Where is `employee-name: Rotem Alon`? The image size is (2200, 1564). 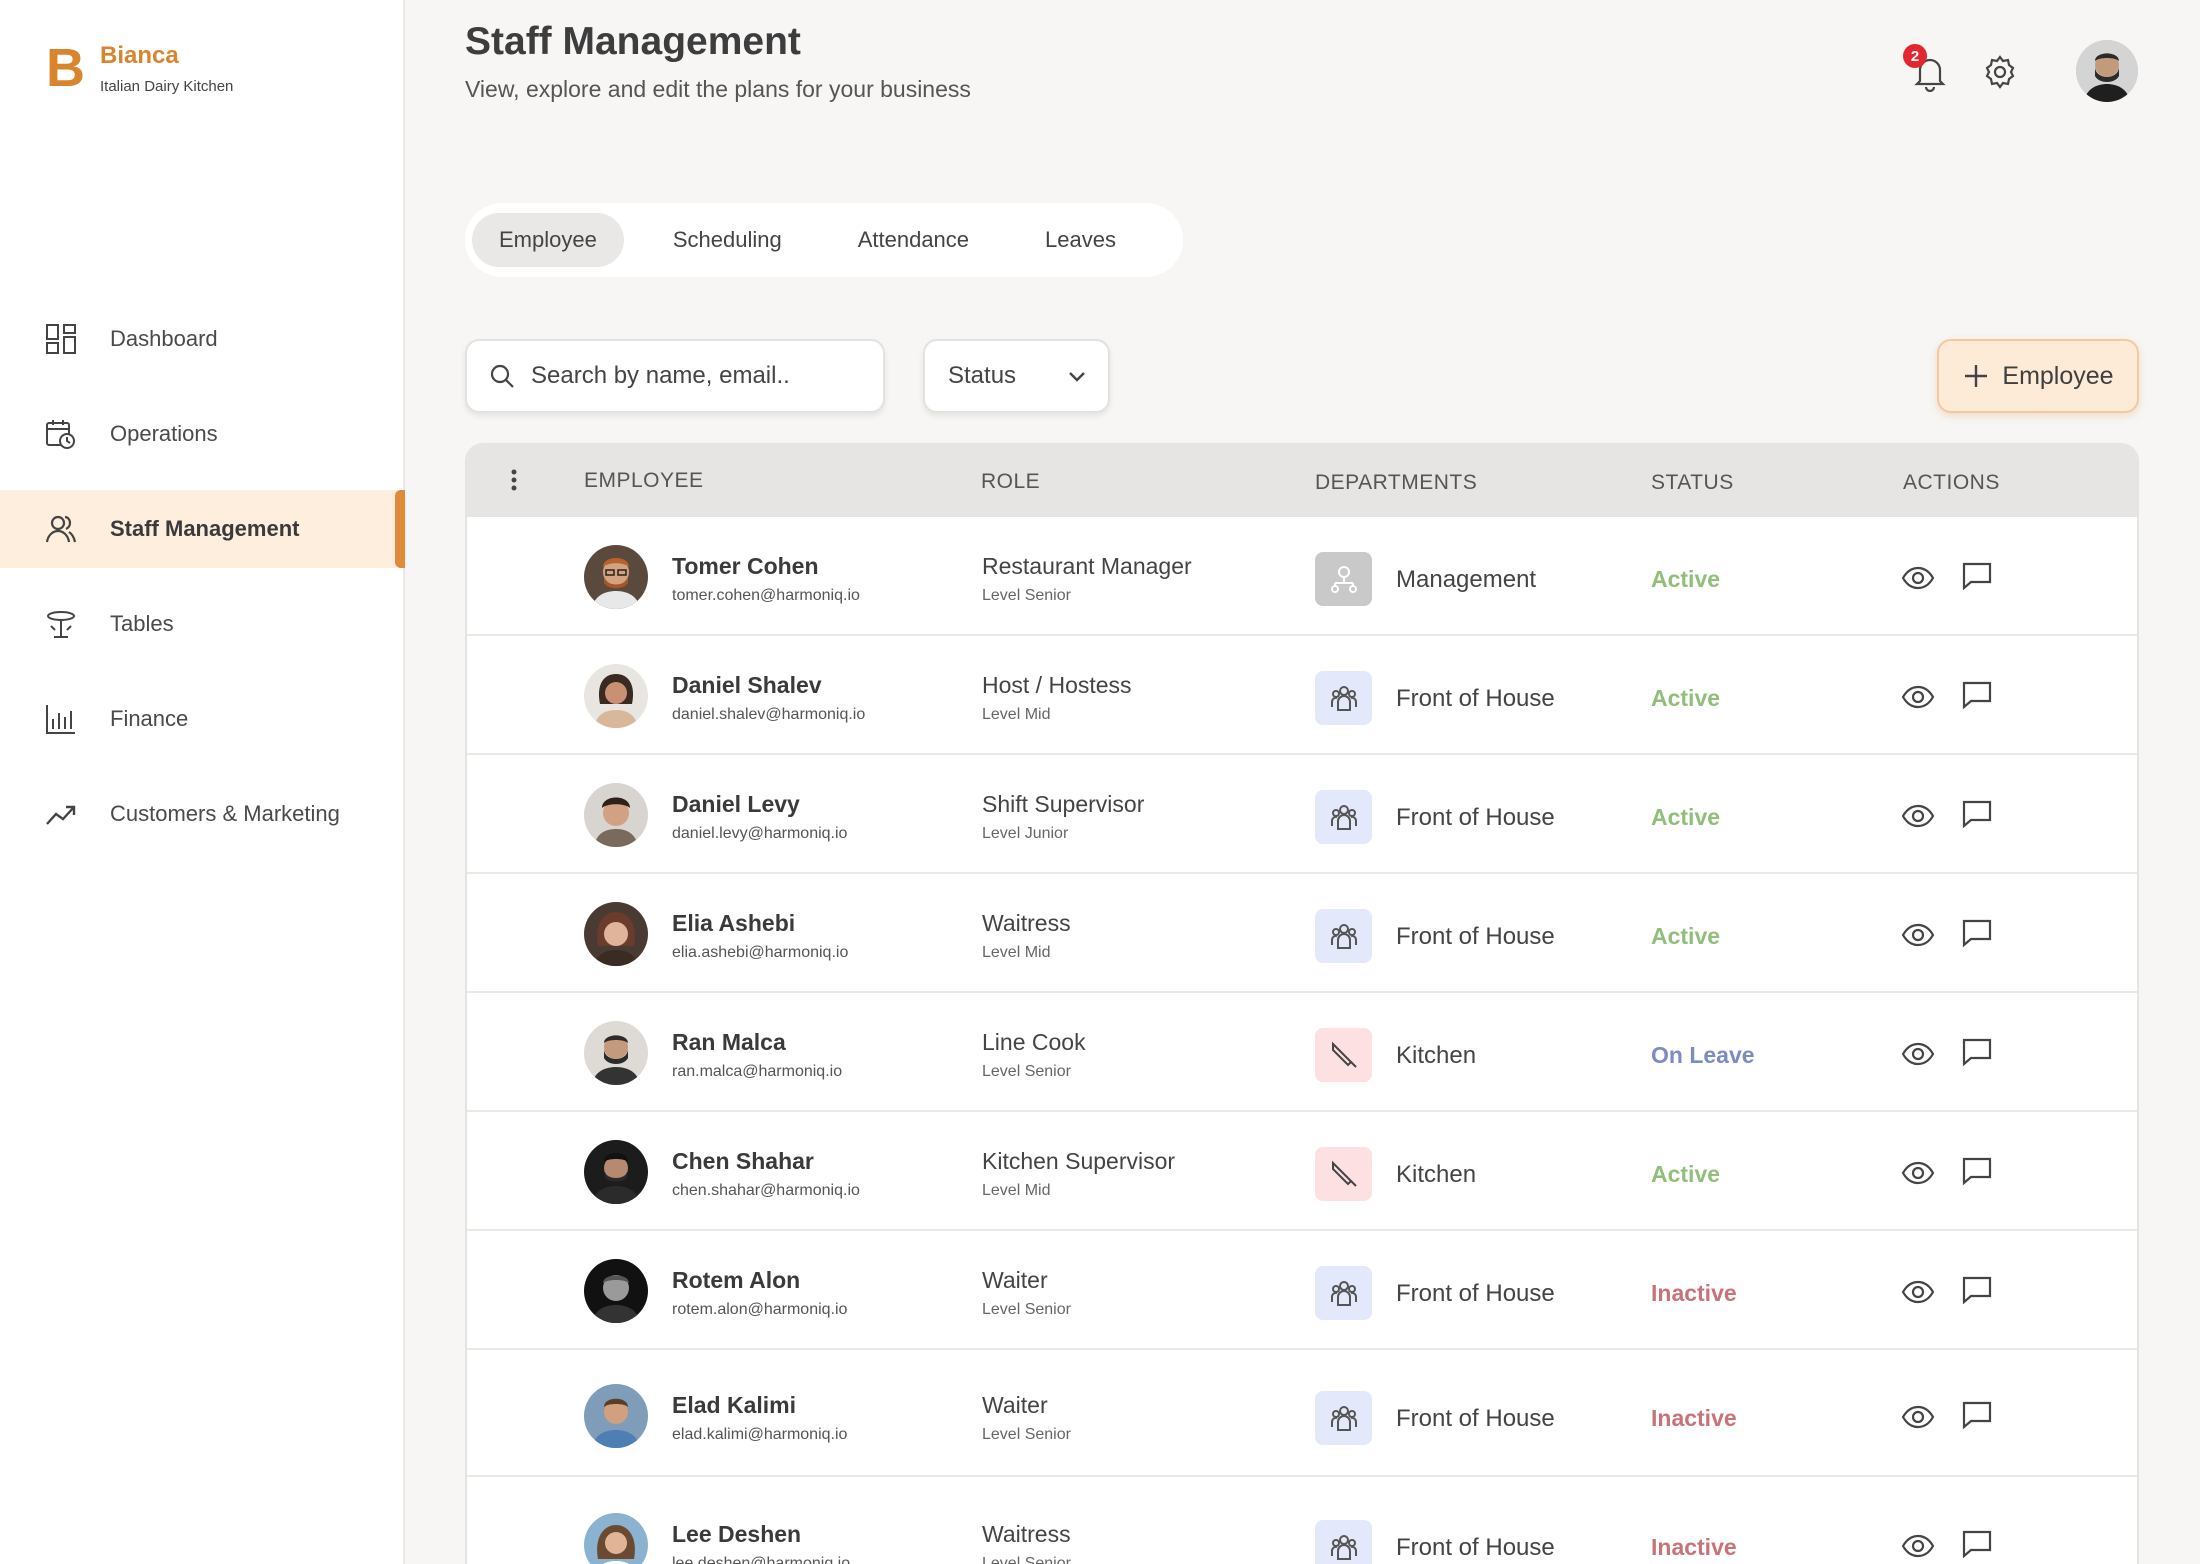 employee-name: Rotem Alon is located at coordinates (736, 1280).